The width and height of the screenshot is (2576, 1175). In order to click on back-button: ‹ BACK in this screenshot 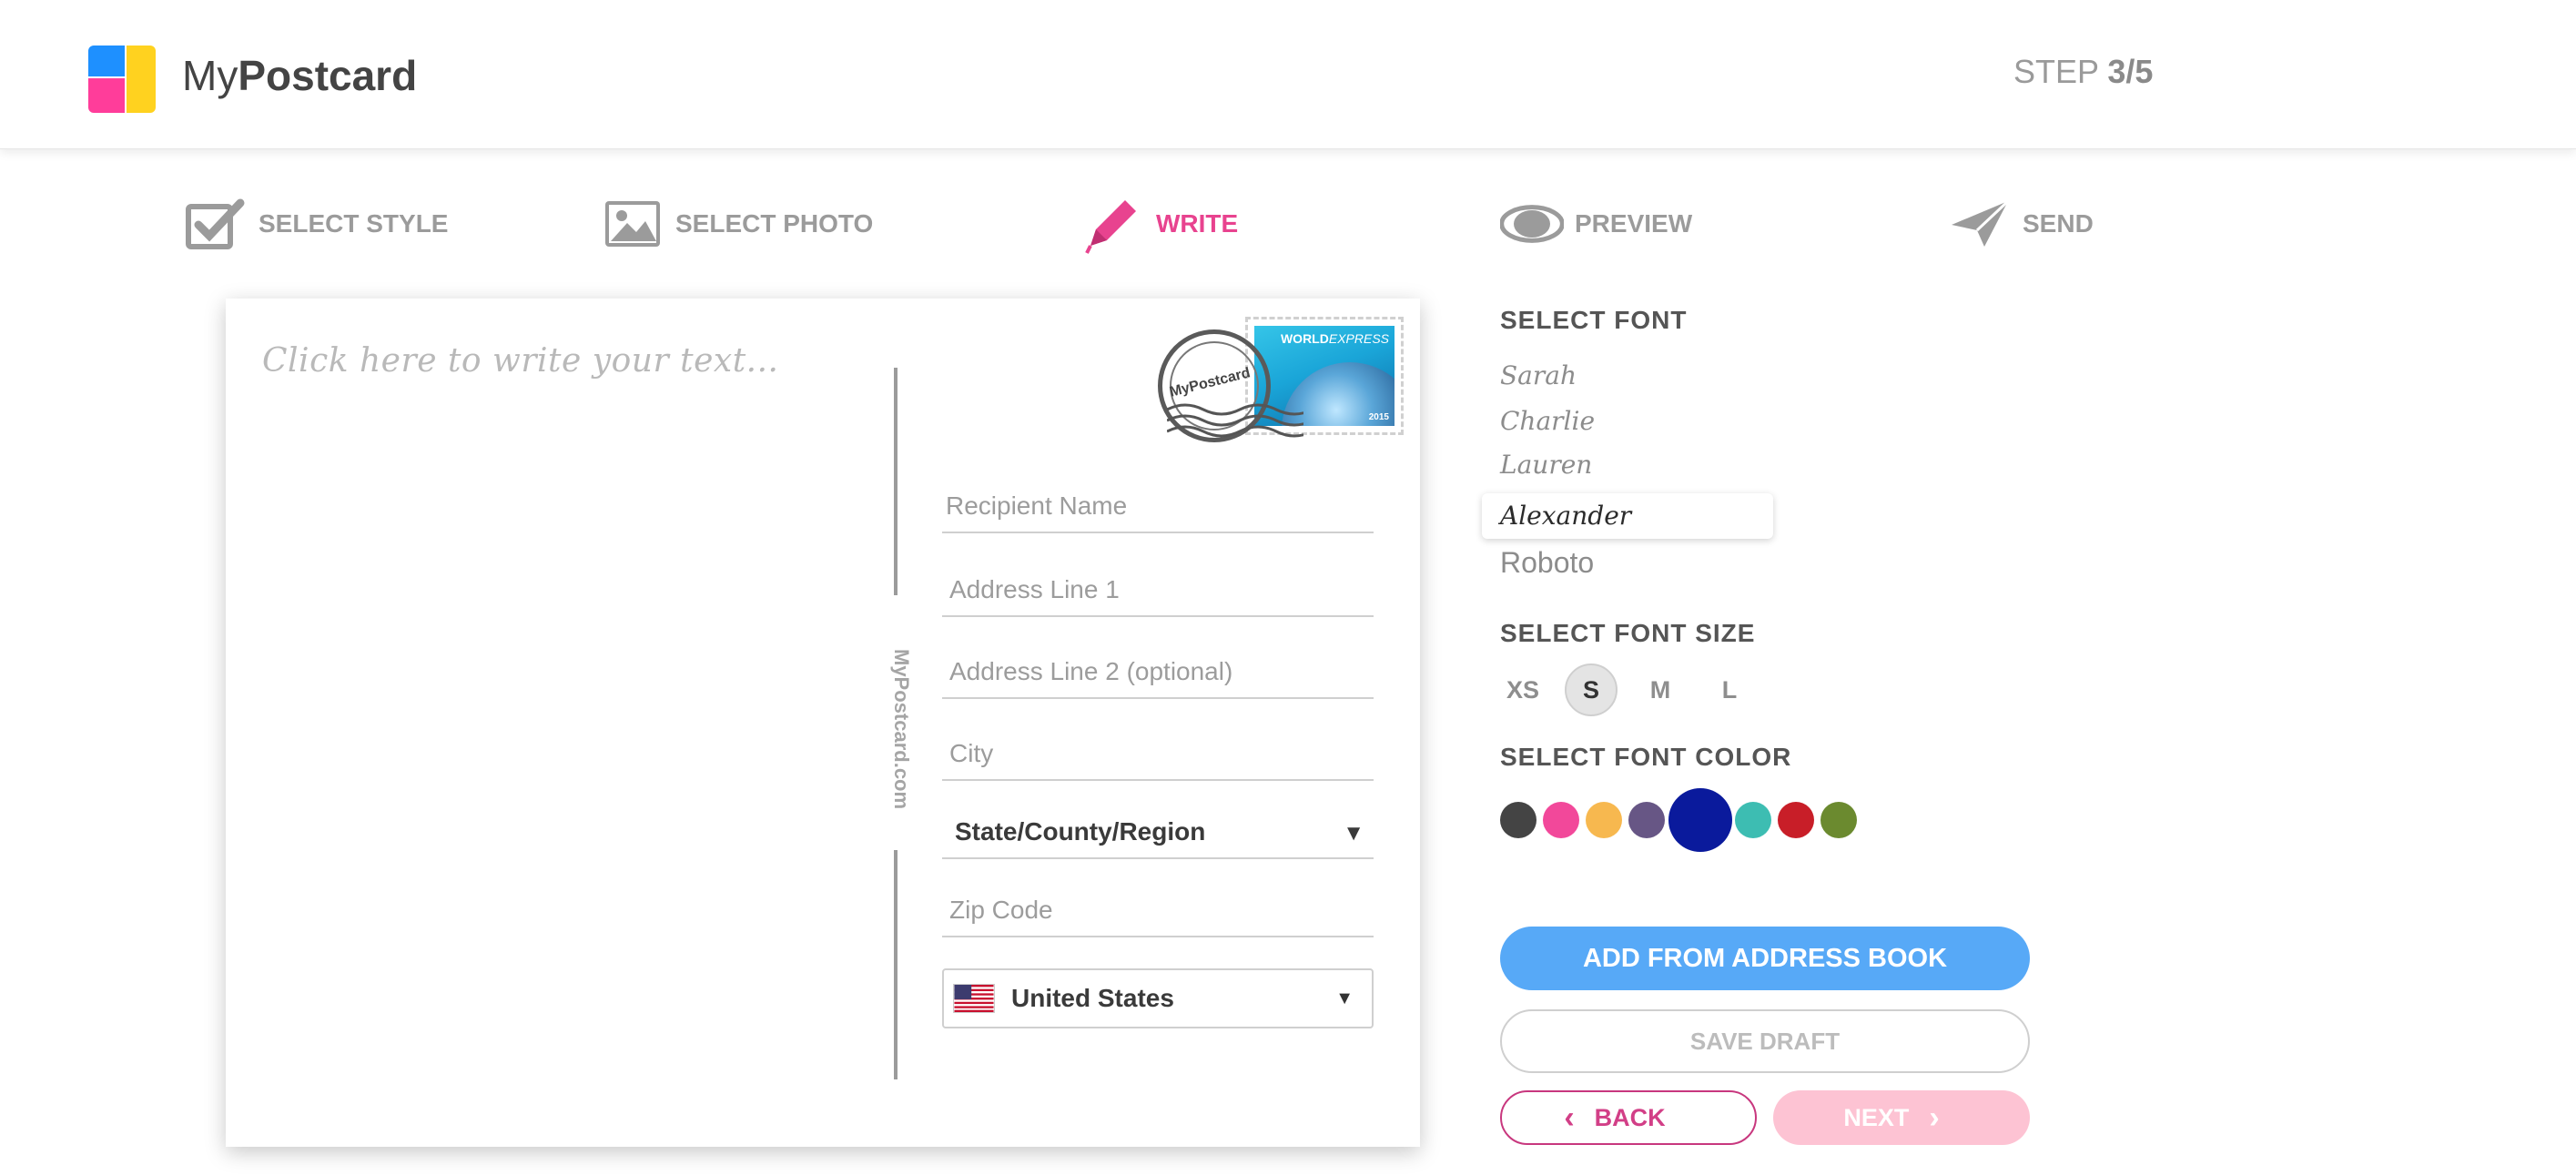, I will do `click(1628, 1117)`.